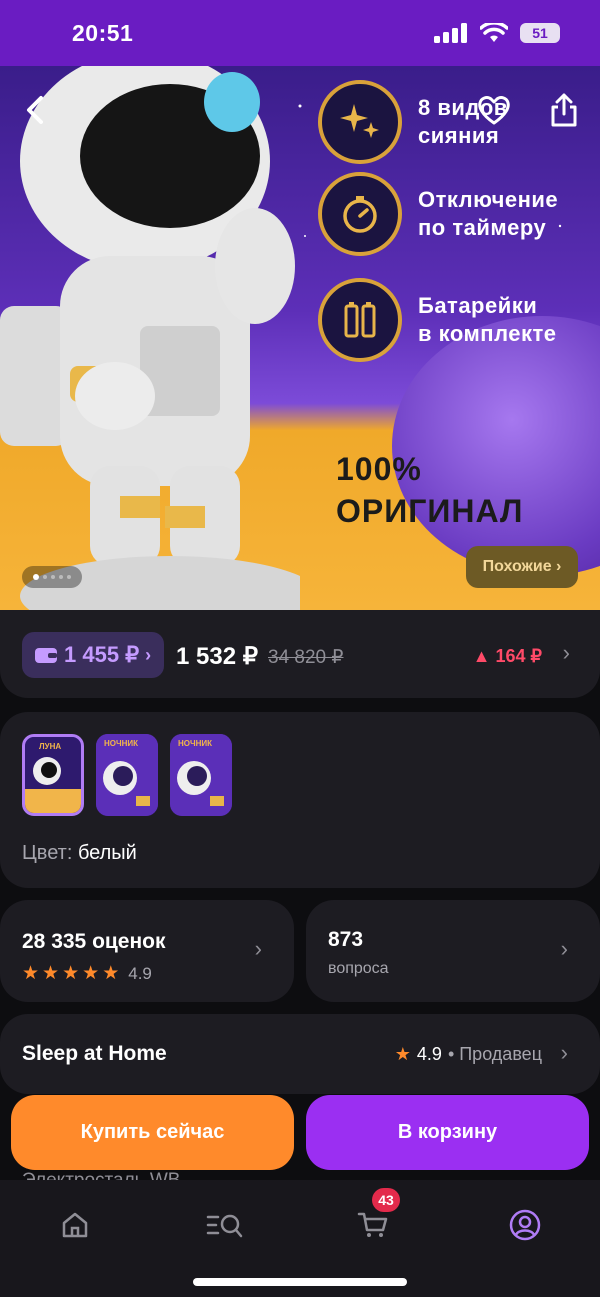  What do you see at coordinates (103, 32) in the screenshot?
I see `status-time: 20:51` at bounding box center [103, 32].